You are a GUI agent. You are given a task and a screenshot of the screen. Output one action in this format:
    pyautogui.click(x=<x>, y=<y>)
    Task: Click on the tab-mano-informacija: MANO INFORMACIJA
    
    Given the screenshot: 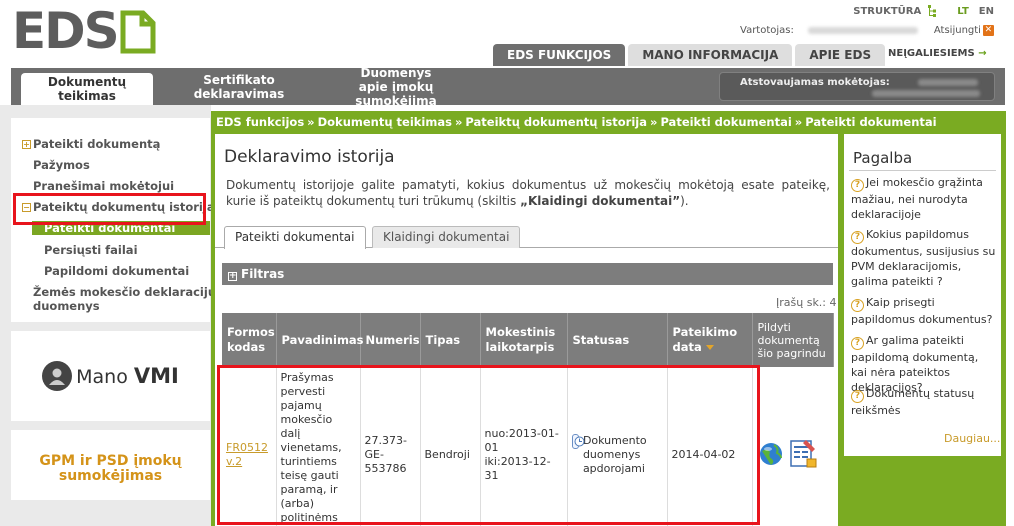 What is the action you would take?
    pyautogui.click(x=710, y=55)
    